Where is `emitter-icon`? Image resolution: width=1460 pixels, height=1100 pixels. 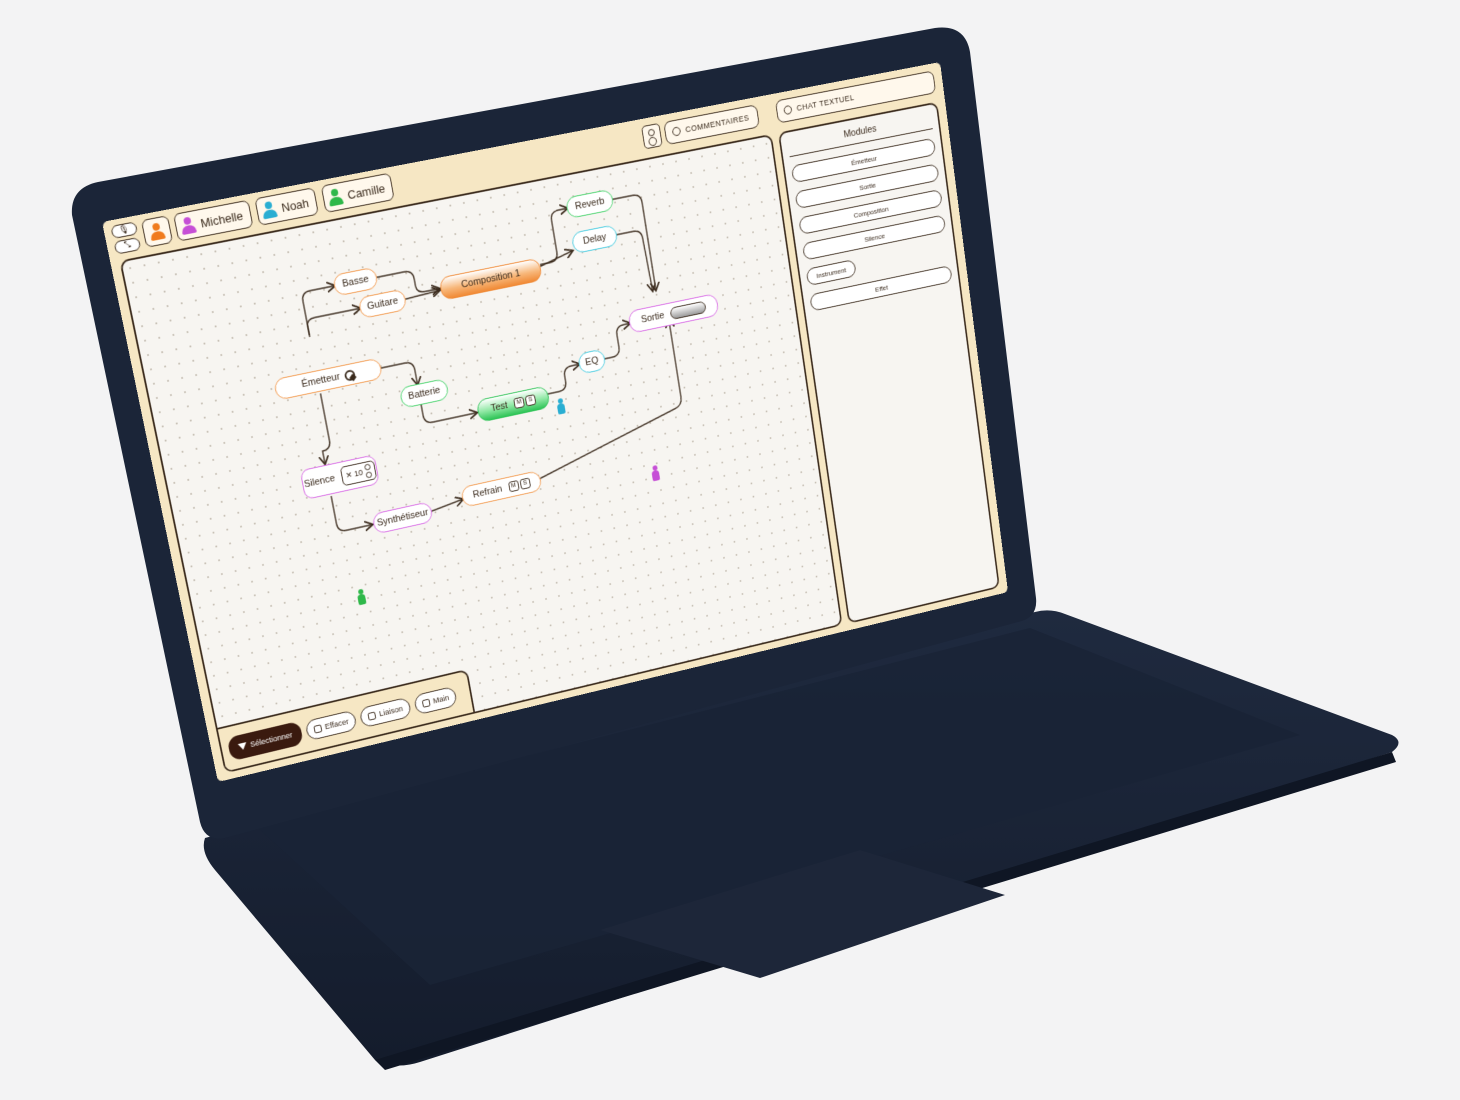 emitter-icon is located at coordinates (350, 374).